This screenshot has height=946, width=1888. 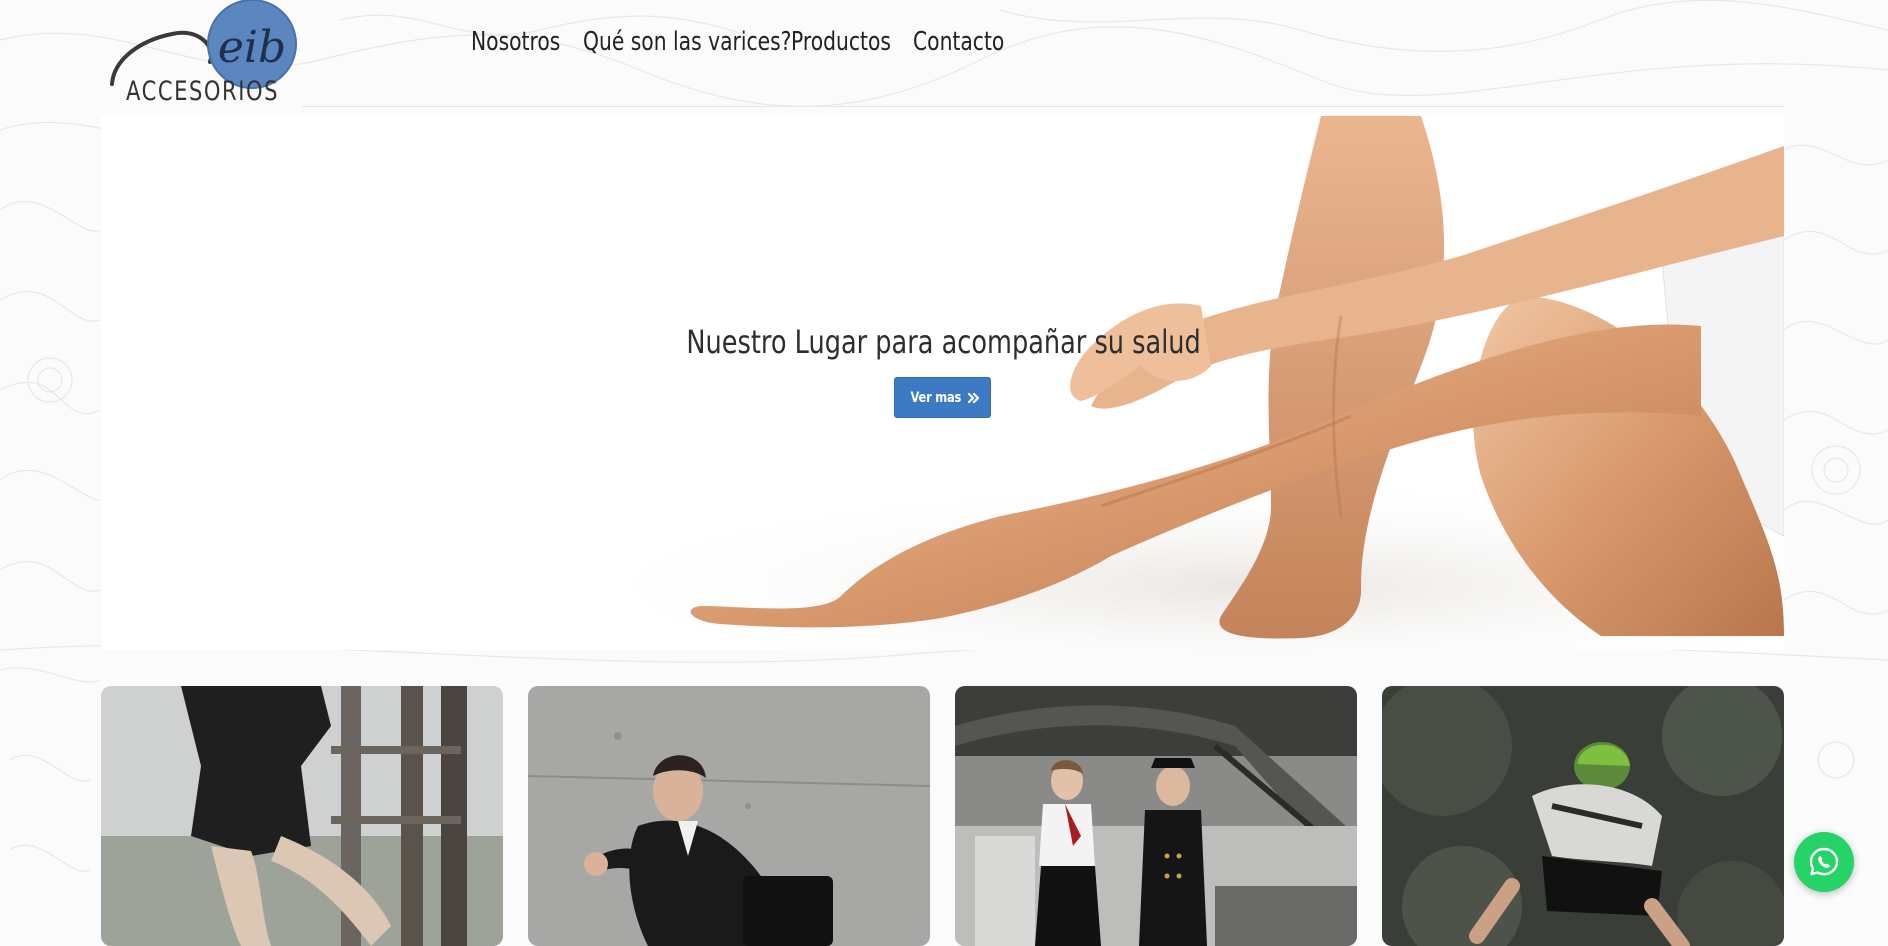 I want to click on woman-climbing-photo, so click(x=302, y=816).